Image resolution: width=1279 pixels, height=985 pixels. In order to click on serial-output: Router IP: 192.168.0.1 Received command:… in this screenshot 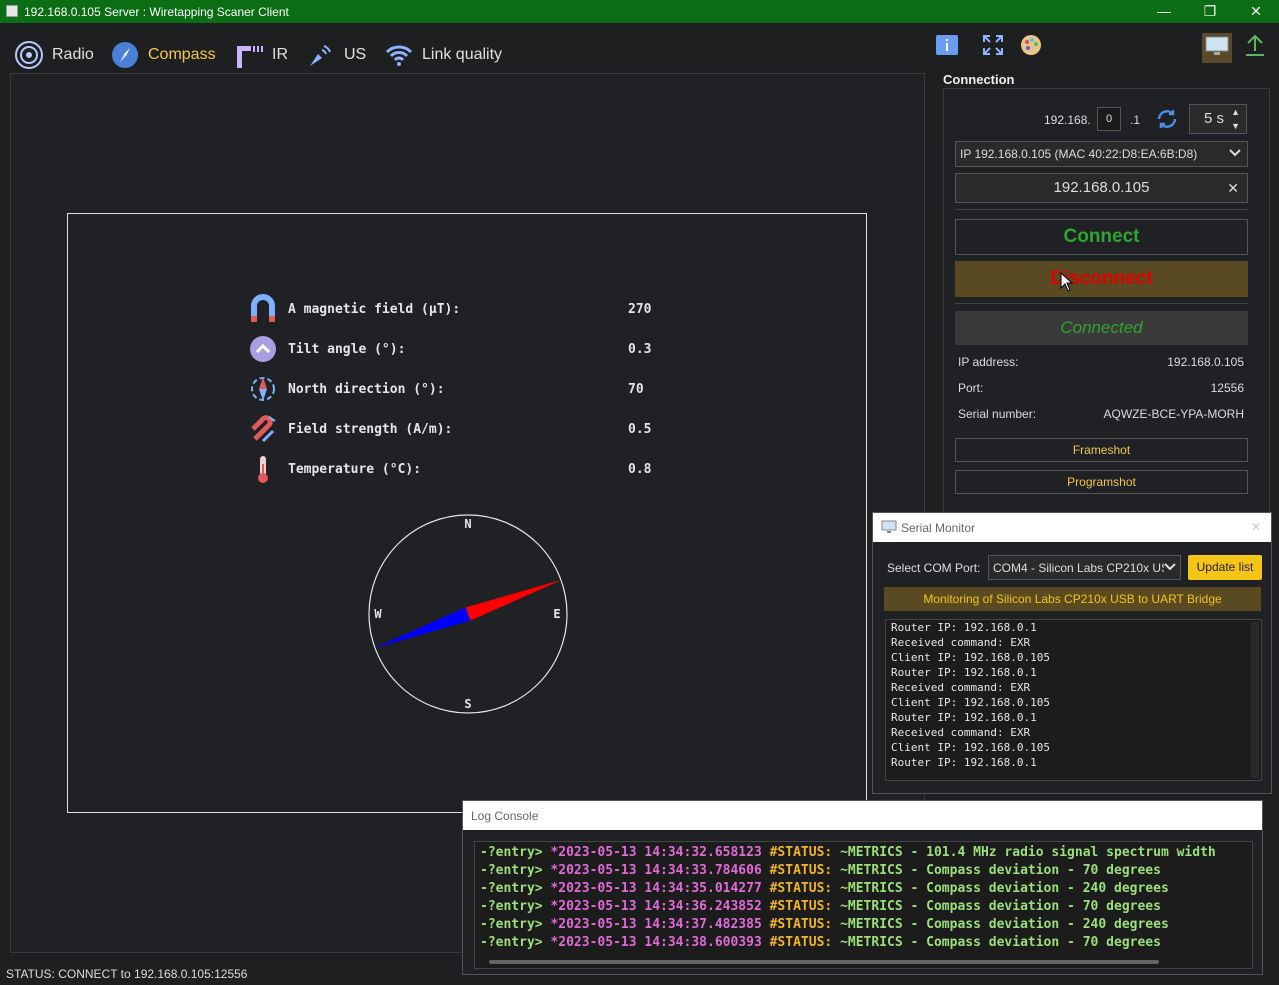, I will do `click(1073, 700)`.